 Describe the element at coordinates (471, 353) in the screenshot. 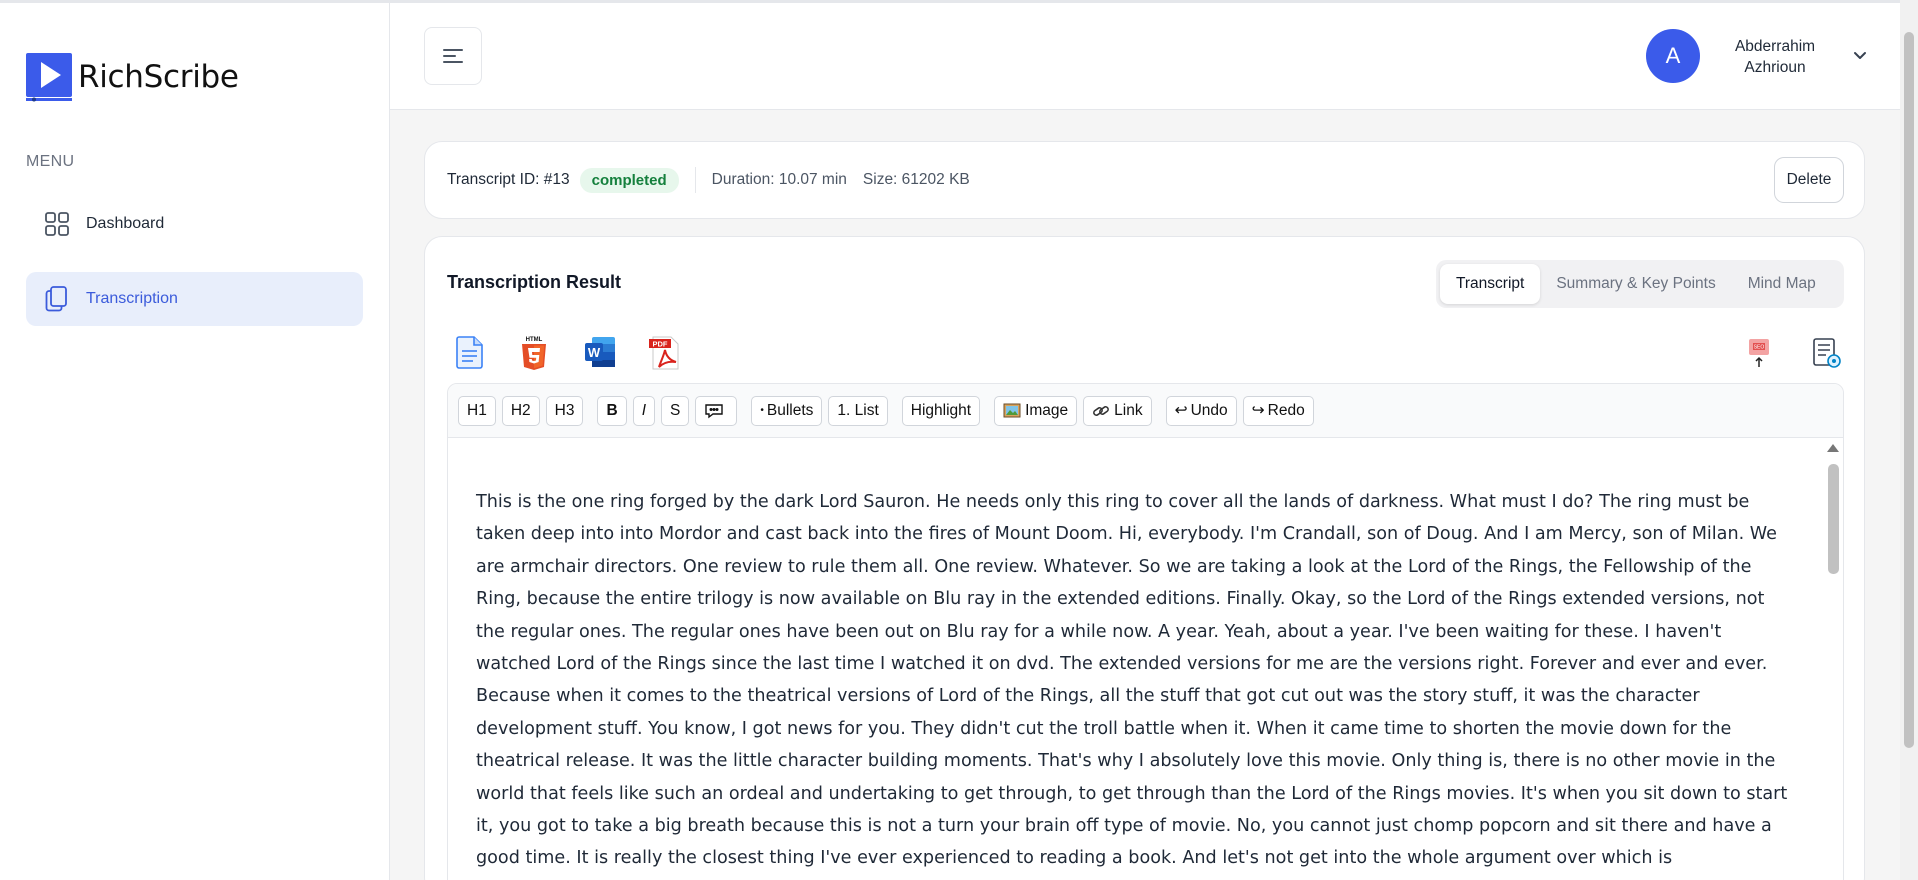

I see `txt-file-icon` at that location.